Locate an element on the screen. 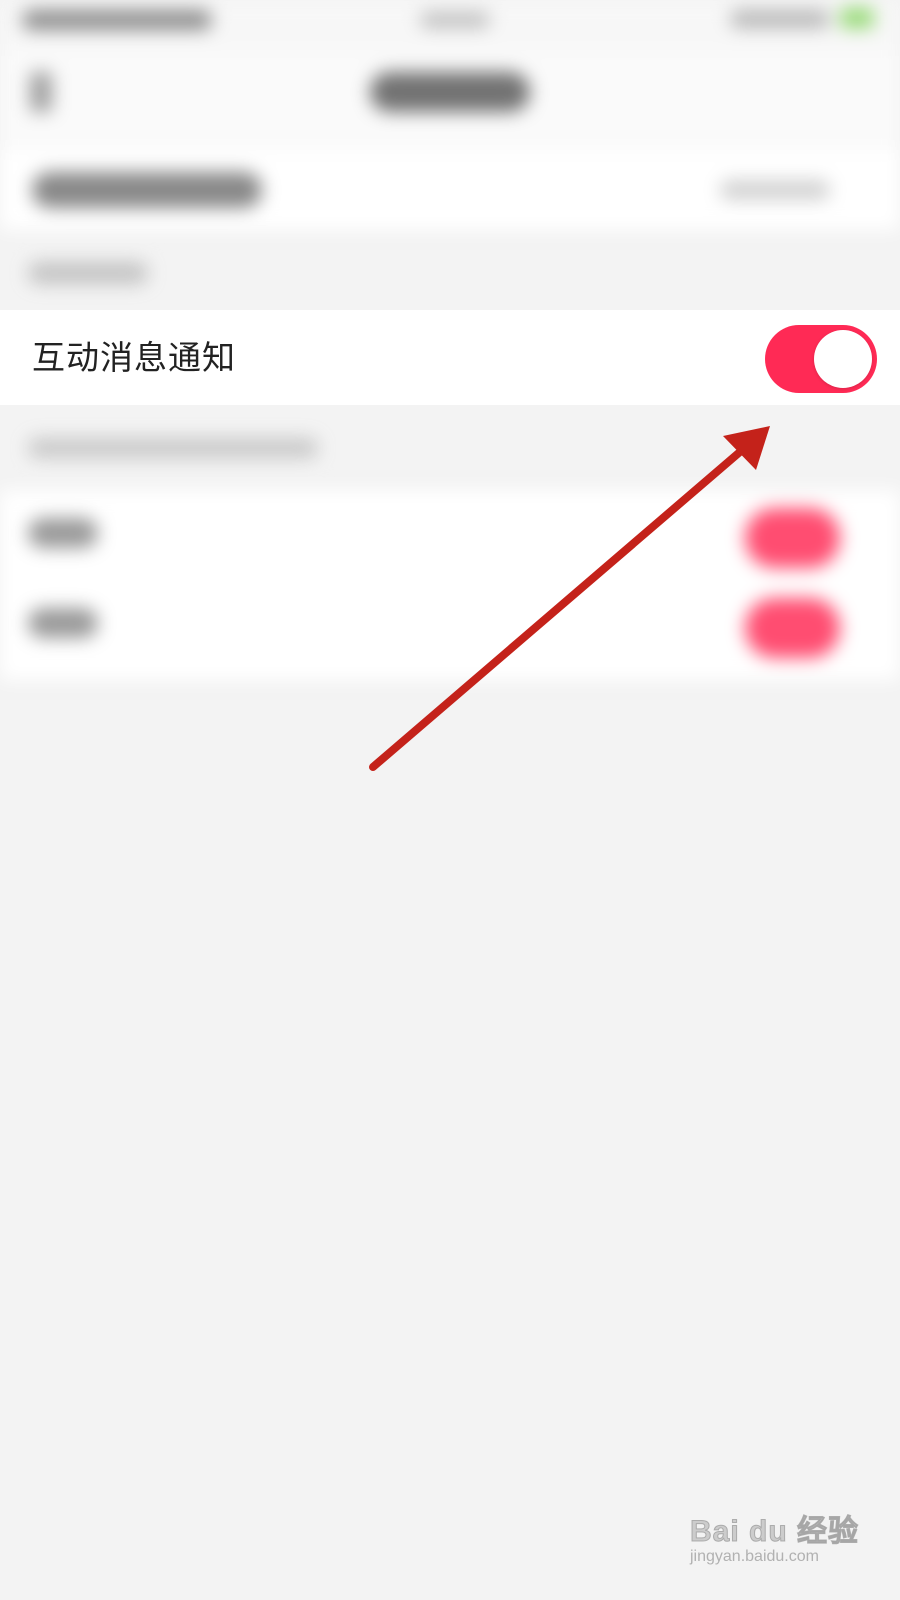 The width and height of the screenshot is (900, 1600). back-icon is located at coordinates (41, 92).